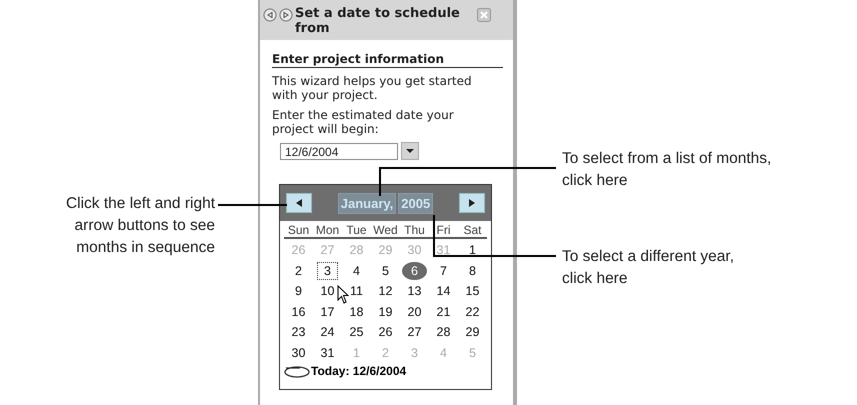  I want to click on calendar-day: 5, so click(385, 271).